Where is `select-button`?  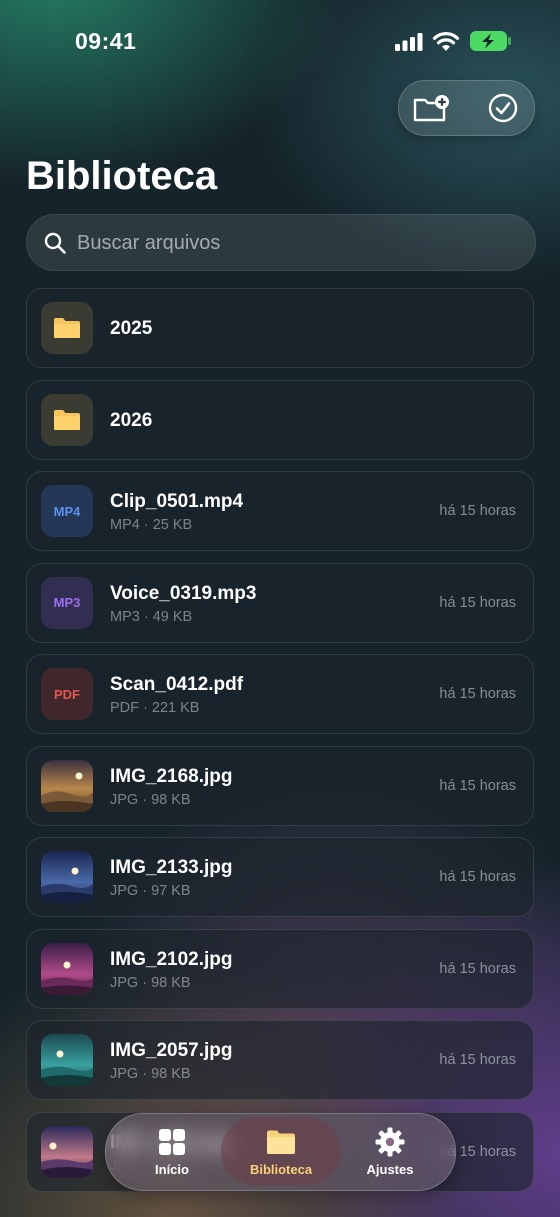
select-button is located at coordinates (503, 108).